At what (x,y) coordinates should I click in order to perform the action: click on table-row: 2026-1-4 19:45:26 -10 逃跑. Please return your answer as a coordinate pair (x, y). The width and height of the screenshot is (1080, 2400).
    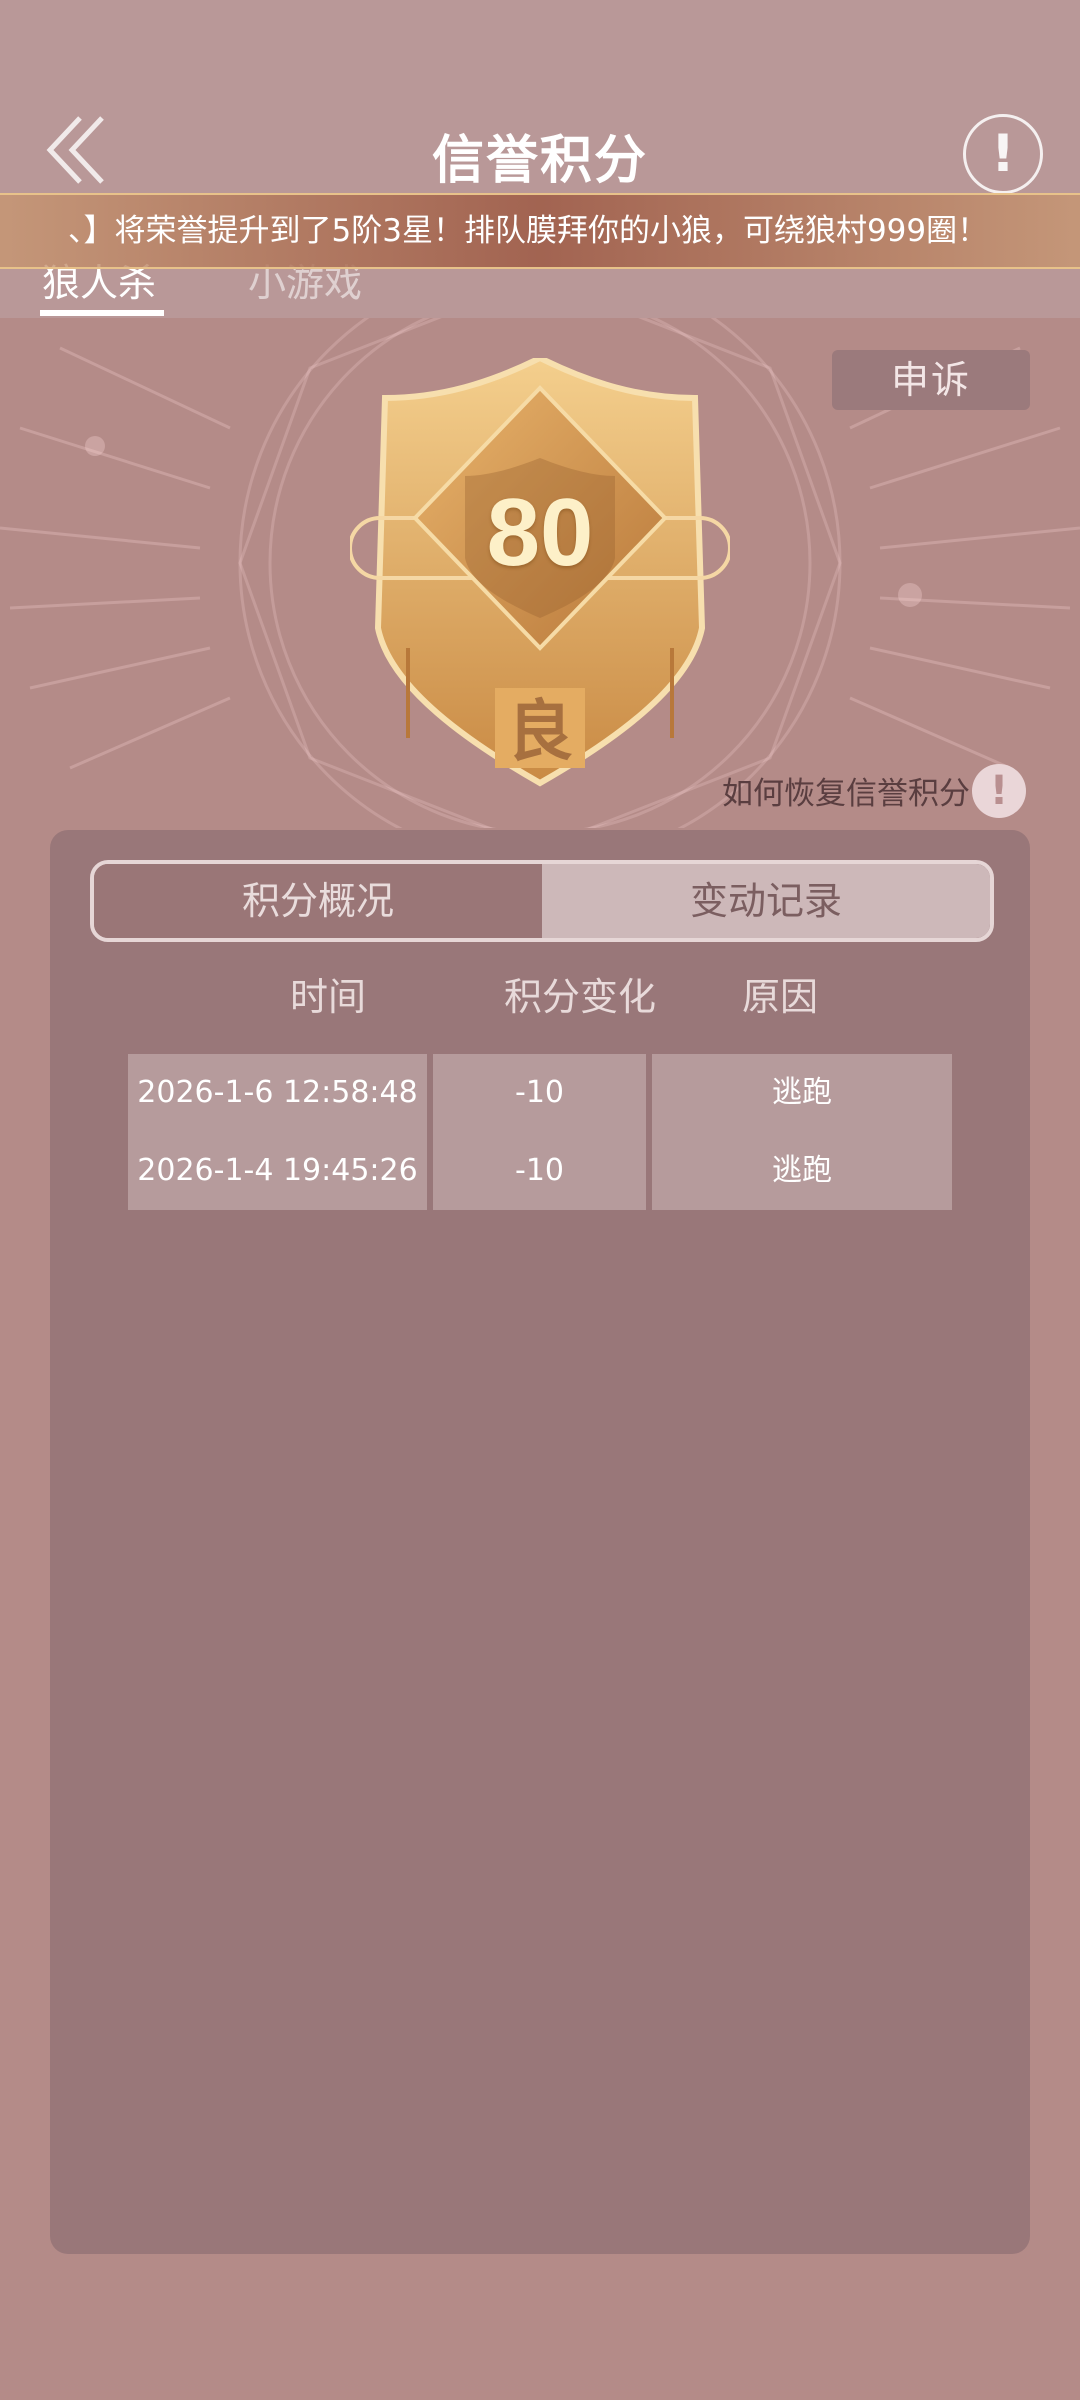
    Looking at the image, I should click on (540, 1171).